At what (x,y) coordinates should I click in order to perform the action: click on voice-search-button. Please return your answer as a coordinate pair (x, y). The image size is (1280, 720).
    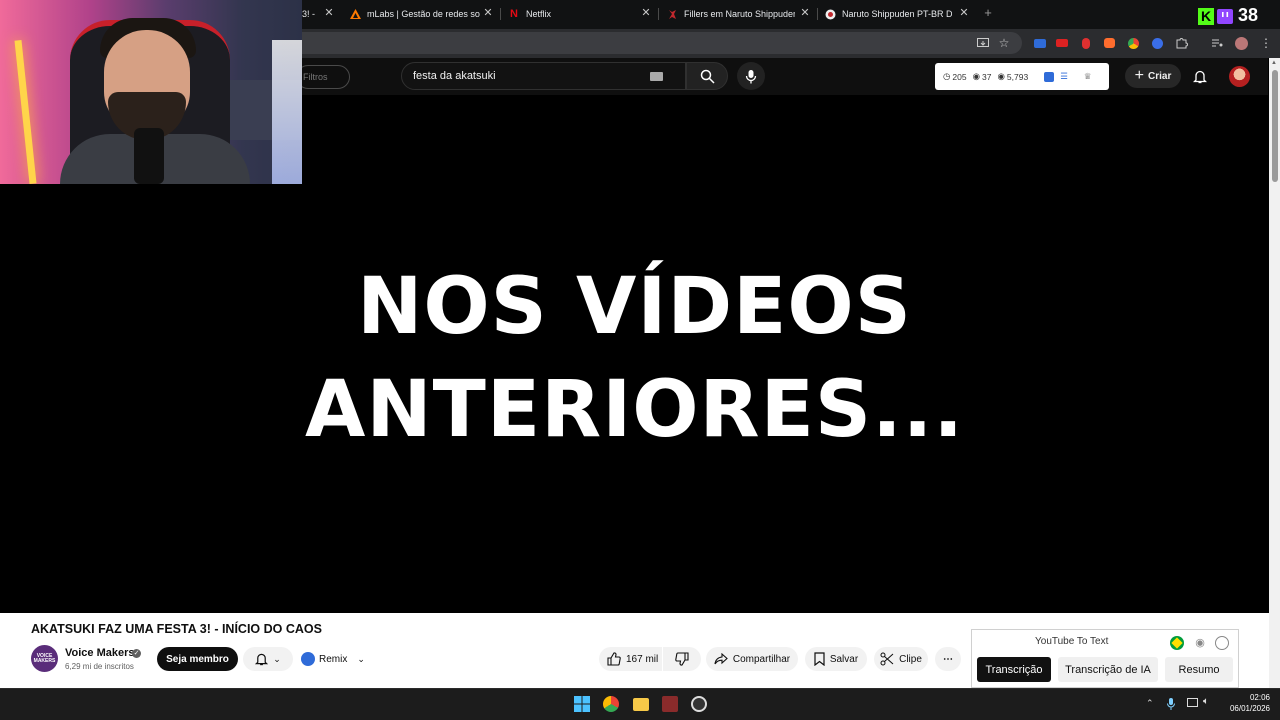
    Looking at the image, I should click on (751, 76).